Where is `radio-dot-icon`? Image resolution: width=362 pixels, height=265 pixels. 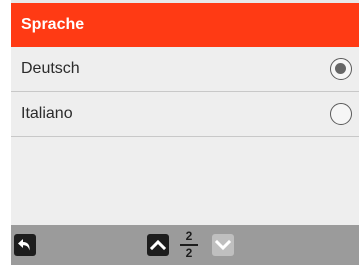
radio-dot-icon is located at coordinates (340, 68).